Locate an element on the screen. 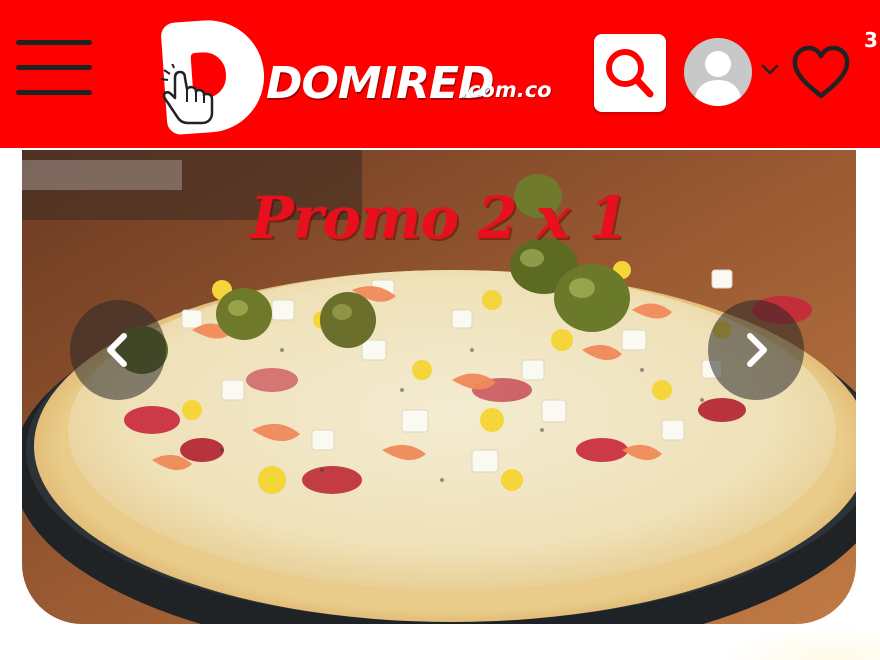 This screenshot has height=660, width=880. carousel-next-button is located at coordinates (756, 350).